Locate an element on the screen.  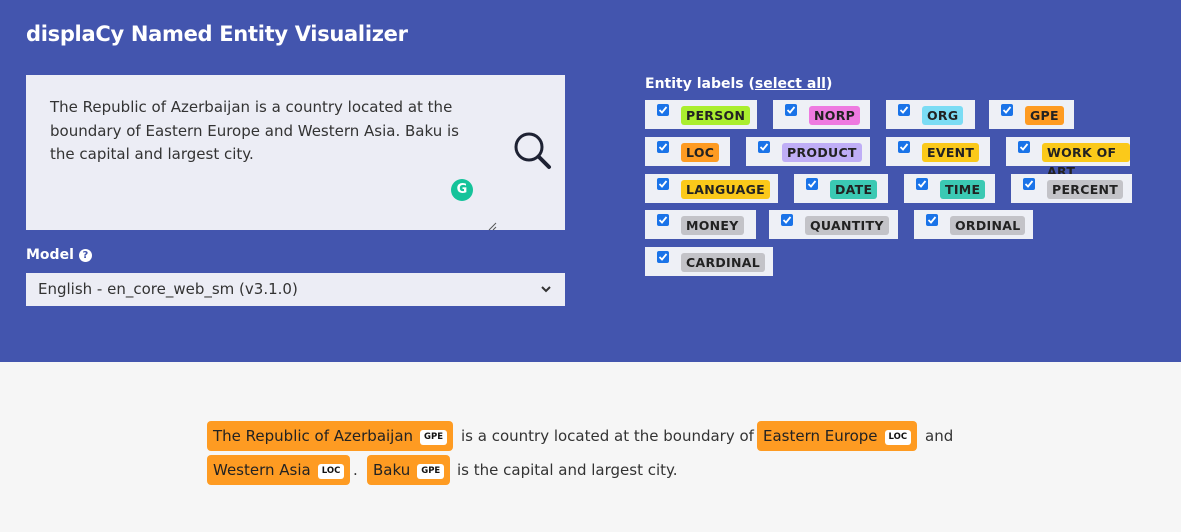
entity-label-option-person: PERSON is located at coordinates (701, 114).